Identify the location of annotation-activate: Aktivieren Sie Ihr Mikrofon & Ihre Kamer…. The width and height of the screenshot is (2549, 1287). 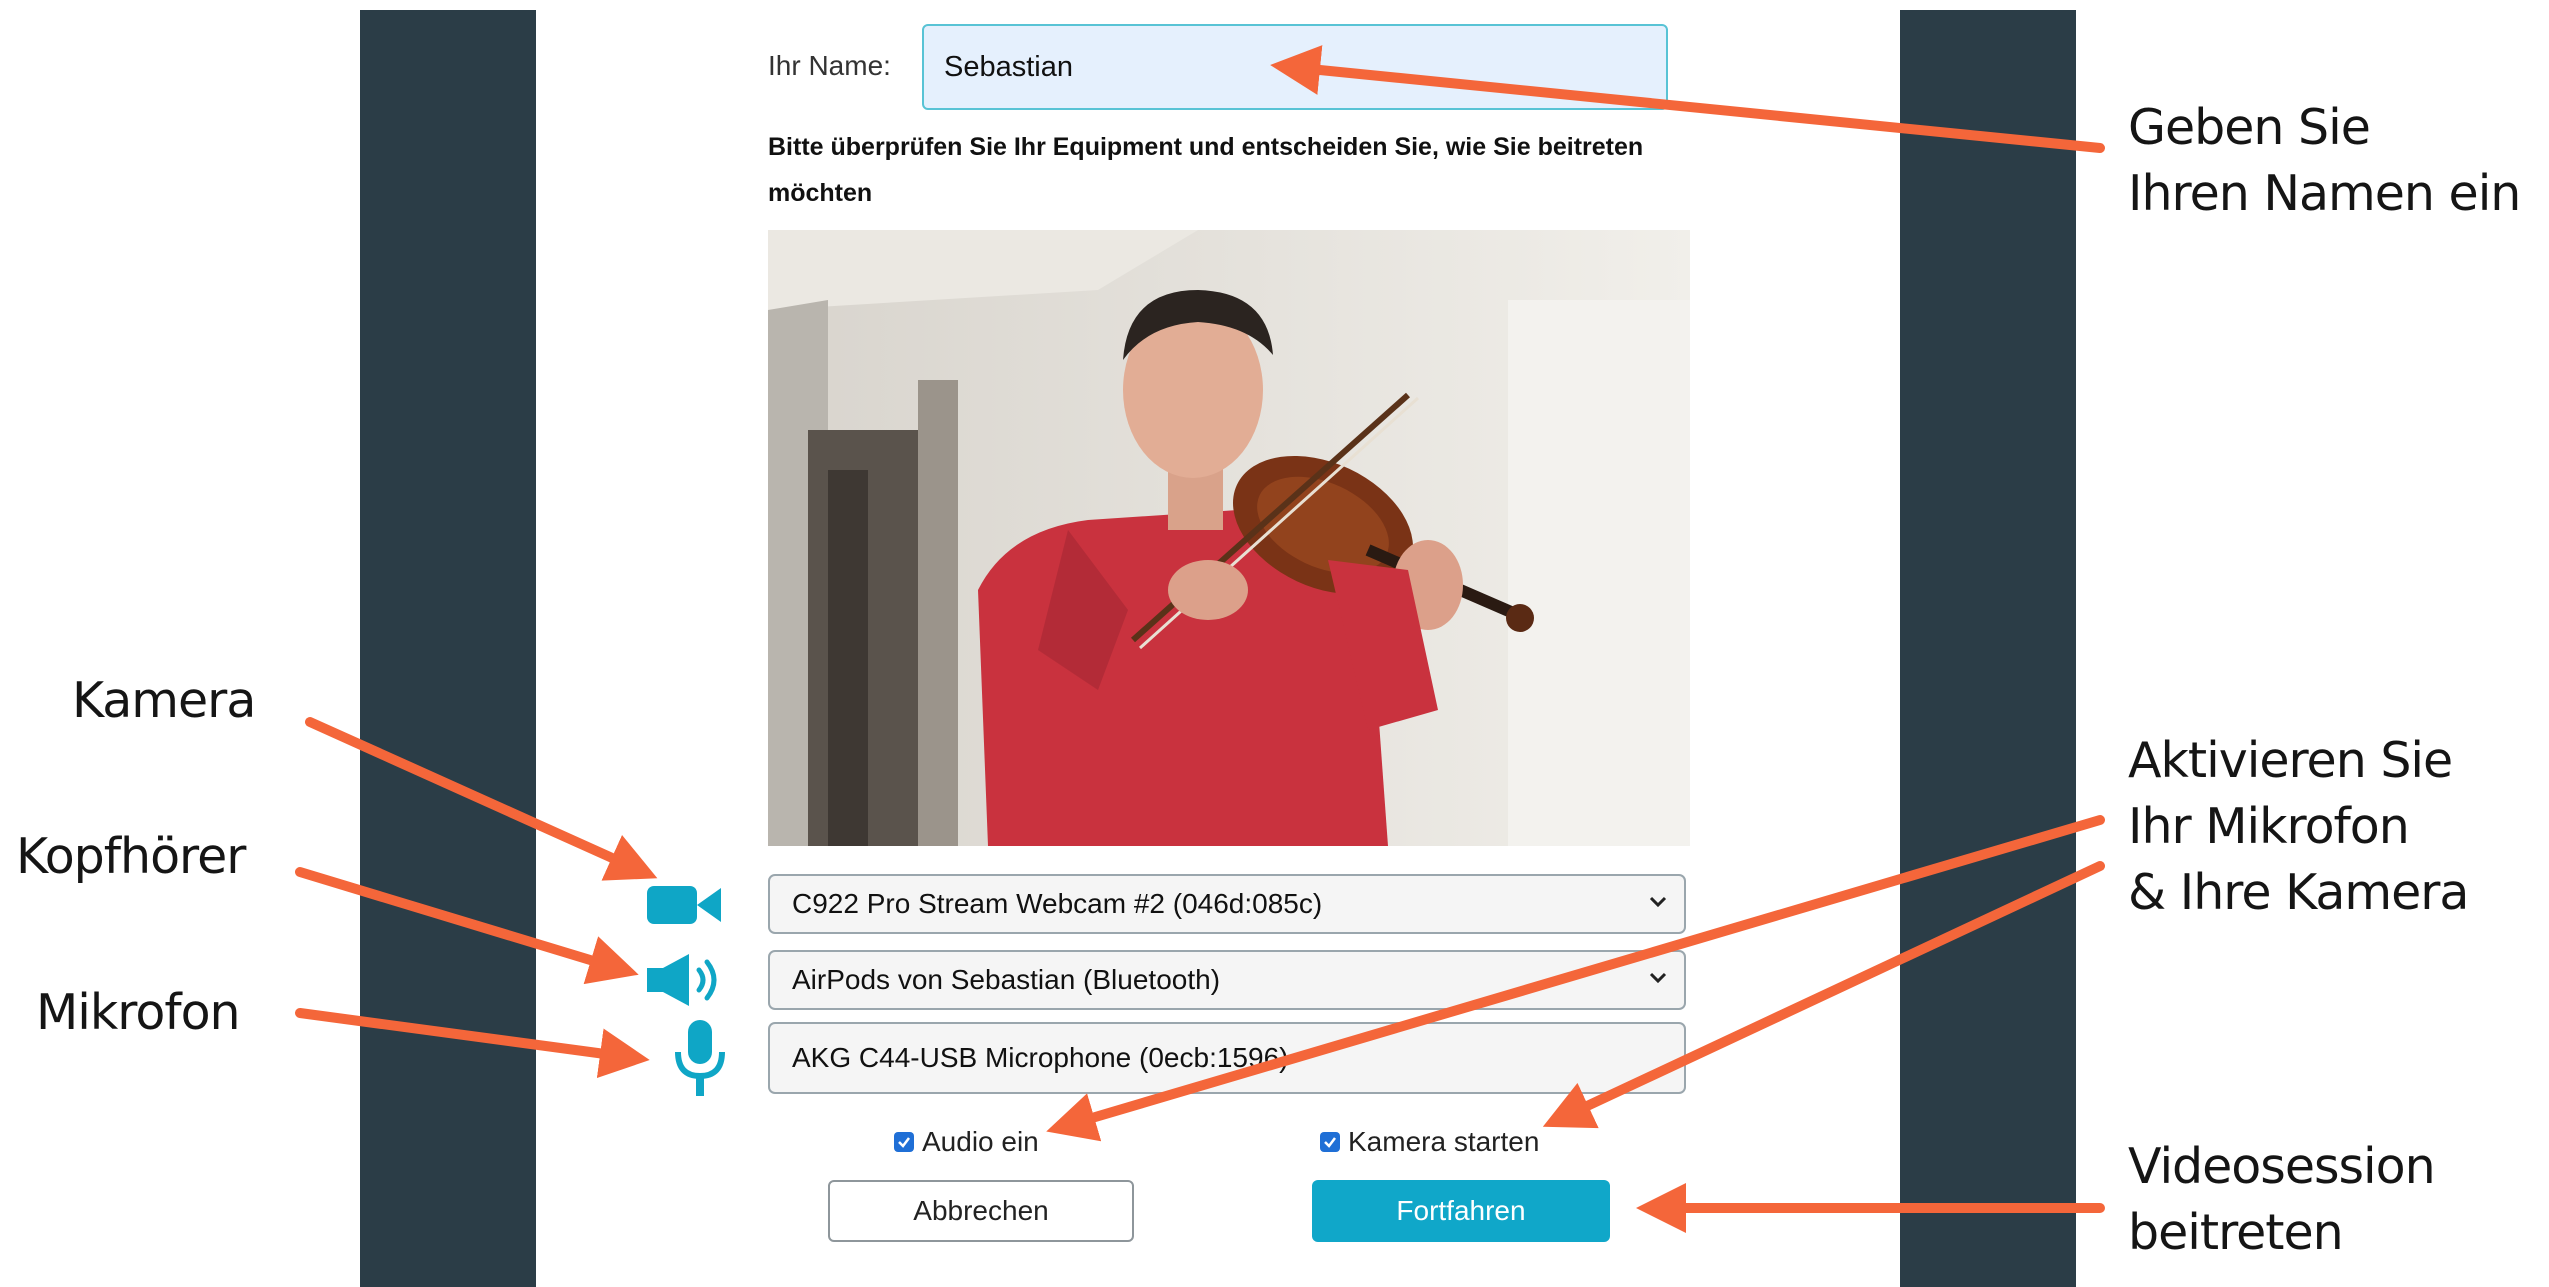
(2298, 827).